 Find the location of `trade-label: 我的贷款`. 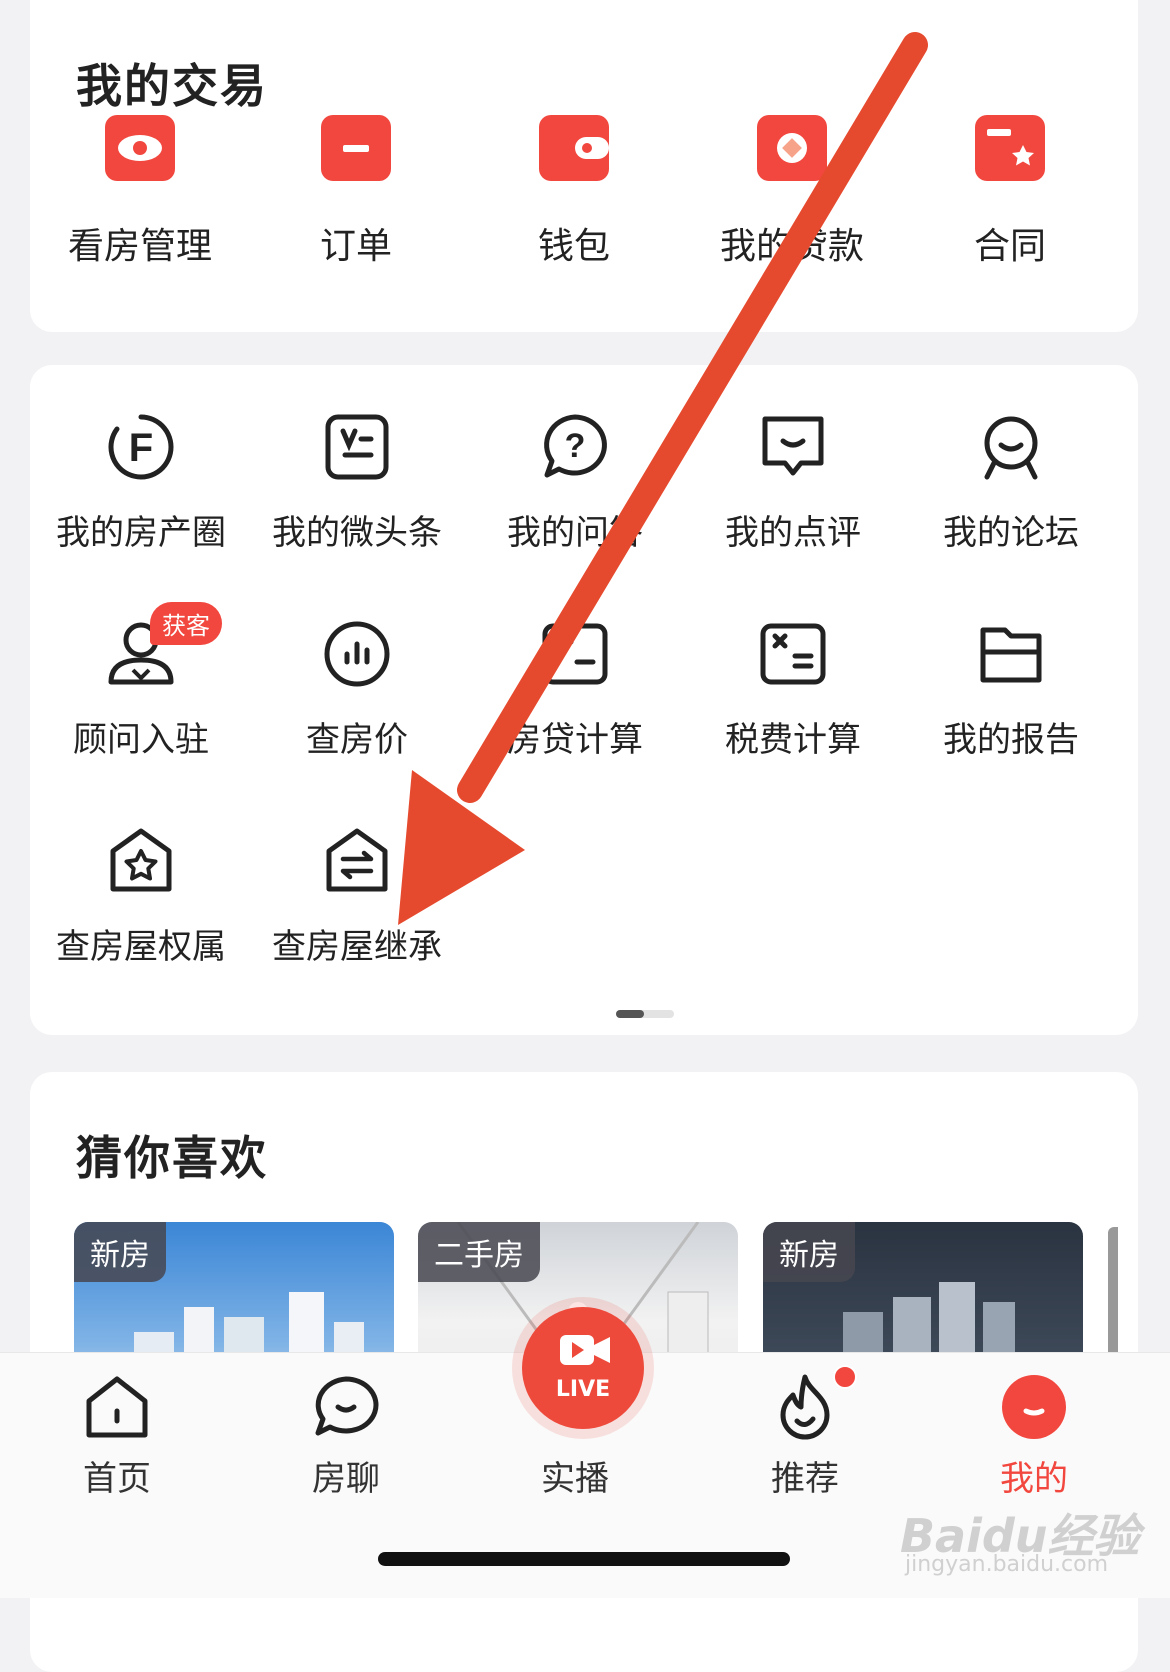

trade-label: 我的贷款 is located at coordinates (791, 246).